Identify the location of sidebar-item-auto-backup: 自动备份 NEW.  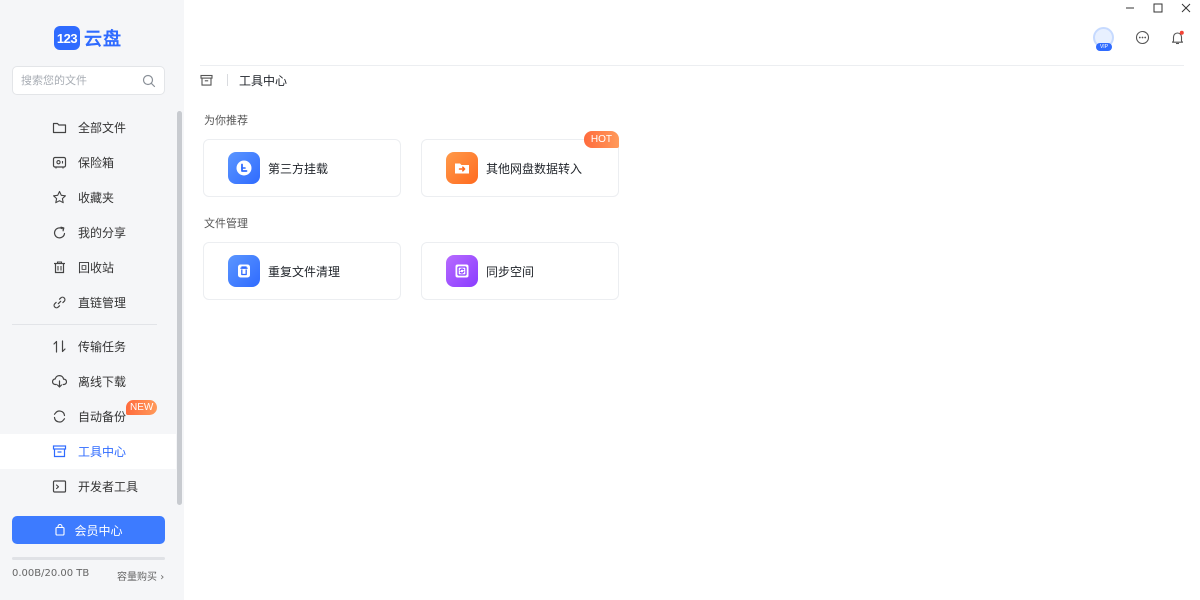
(88, 416).